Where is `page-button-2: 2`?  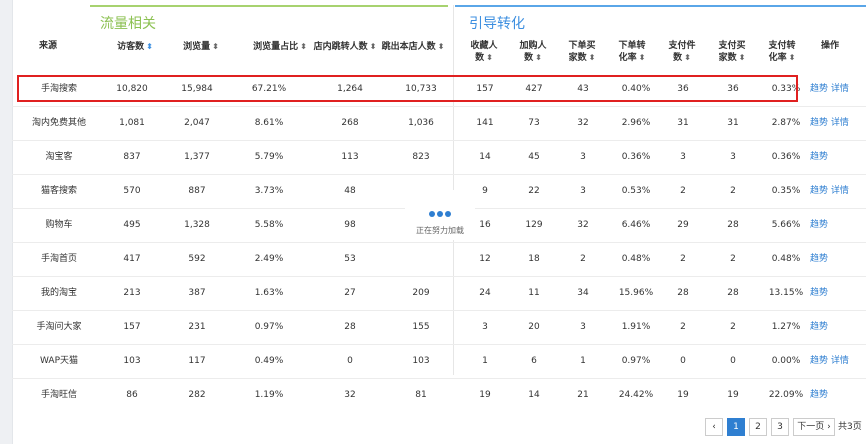 page-button-2: 2 is located at coordinates (758, 427).